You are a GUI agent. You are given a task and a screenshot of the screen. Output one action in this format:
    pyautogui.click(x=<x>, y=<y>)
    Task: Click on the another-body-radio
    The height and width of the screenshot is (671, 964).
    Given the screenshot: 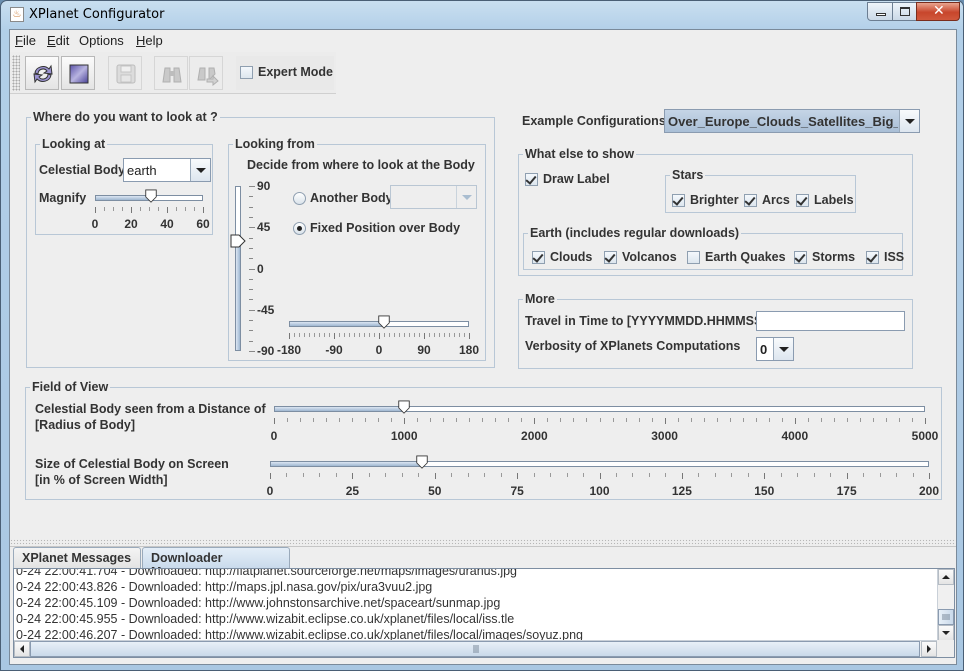 What is the action you would take?
    pyautogui.click(x=299, y=198)
    